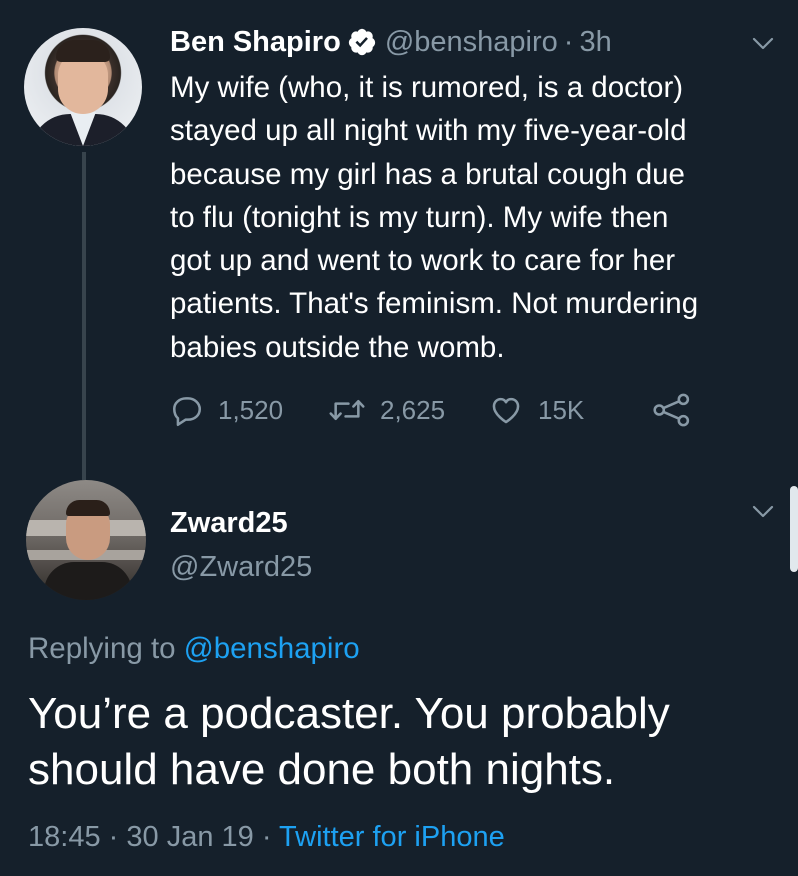  What do you see at coordinates (64, 837) in the screenshot?
I see `reply-time: 18:45` at bounding box center [64, 837].